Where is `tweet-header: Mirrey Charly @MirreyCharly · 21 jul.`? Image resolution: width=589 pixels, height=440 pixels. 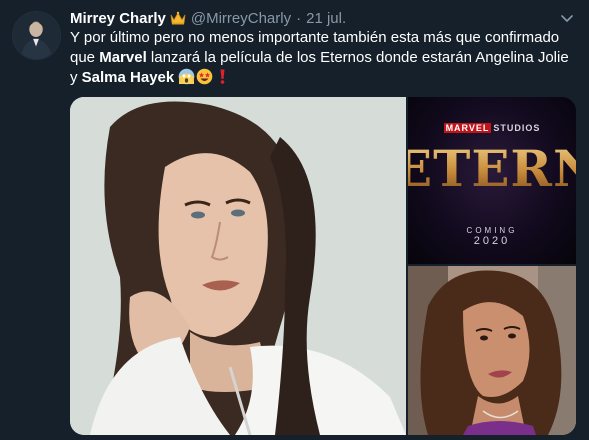 tweet-header: Mirrey Charly @MirreyCharly · 21 jul. is located at coordinates (309, 18).